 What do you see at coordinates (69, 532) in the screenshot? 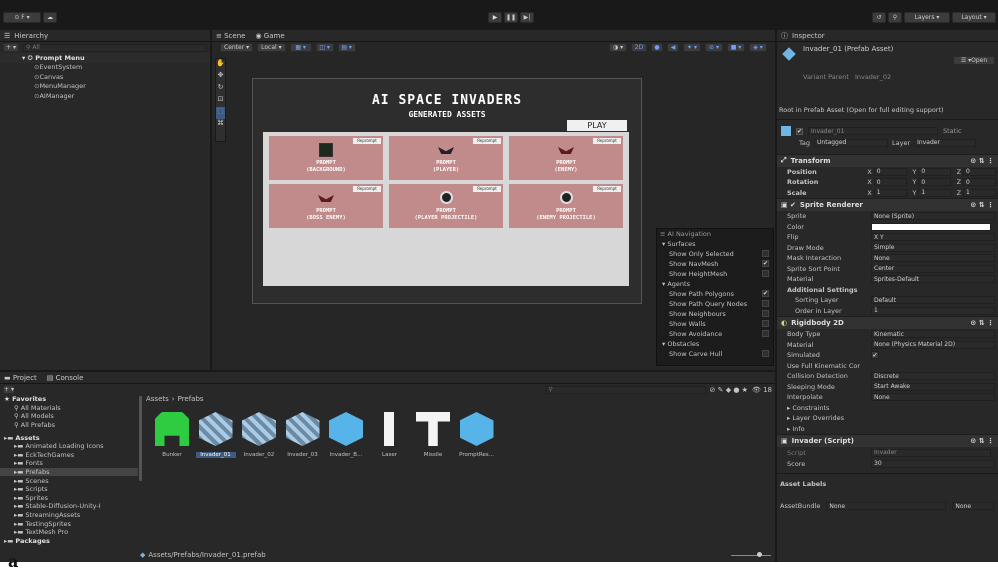
I see `folder-item: ▸▬ TextMesh Pro` at bounding box center [69, 532].